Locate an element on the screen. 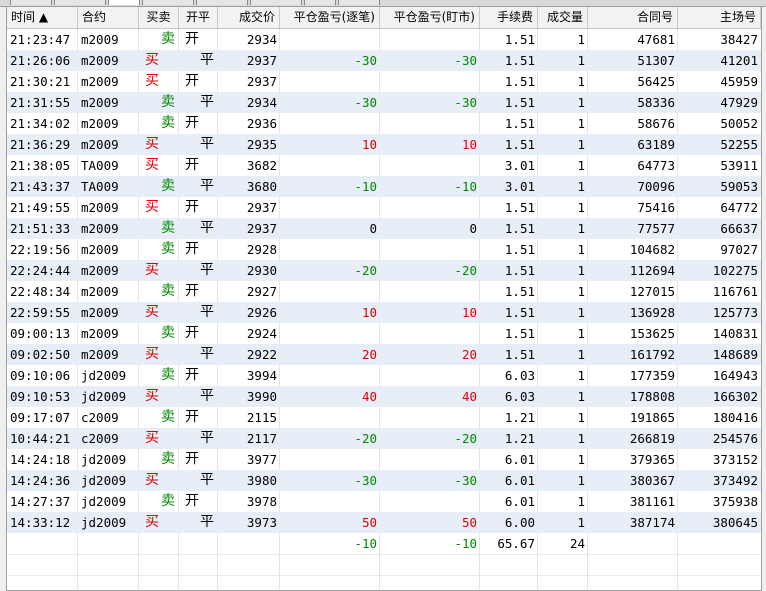  table-row: 09:17:07 c2009 卖开 2115 1.21 1 191865 180416 is located at coordinates (384, 417).